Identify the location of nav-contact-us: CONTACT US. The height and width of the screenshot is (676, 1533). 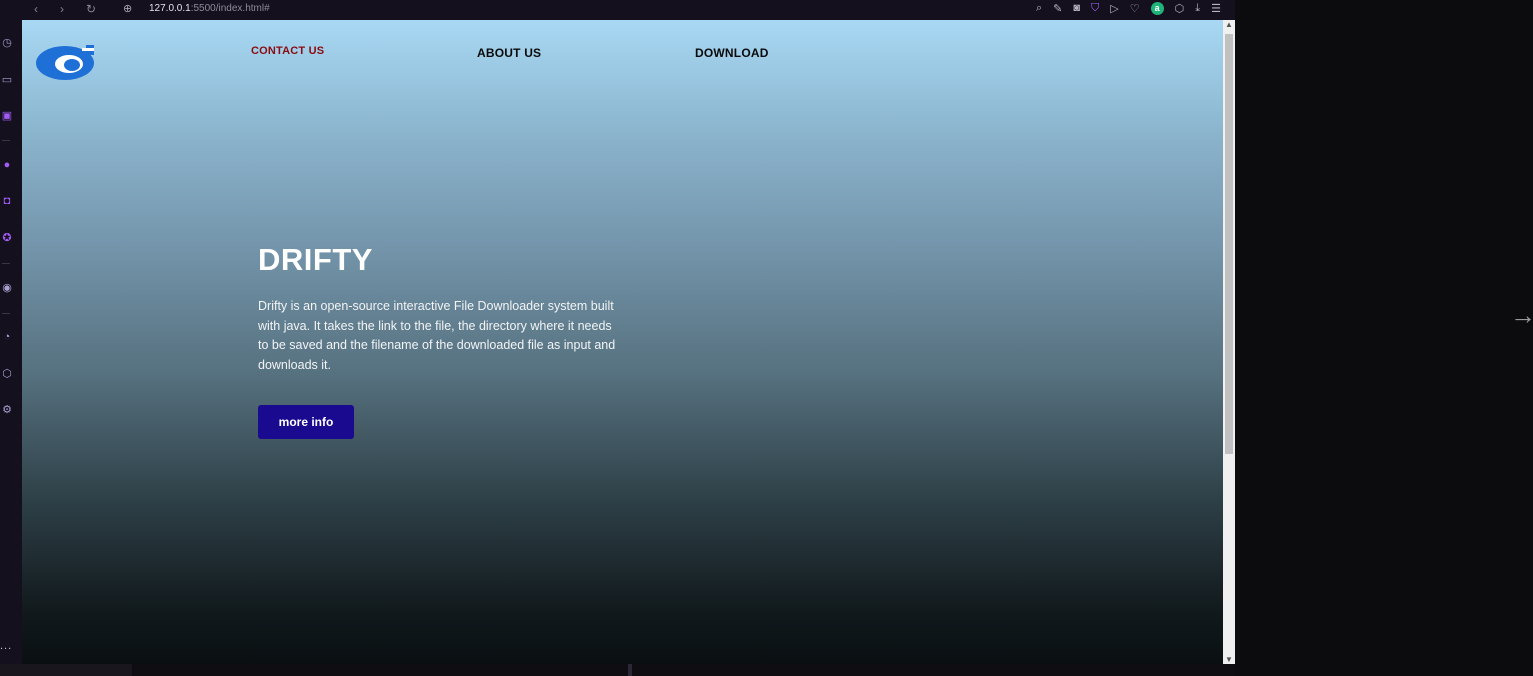
(287, 51).